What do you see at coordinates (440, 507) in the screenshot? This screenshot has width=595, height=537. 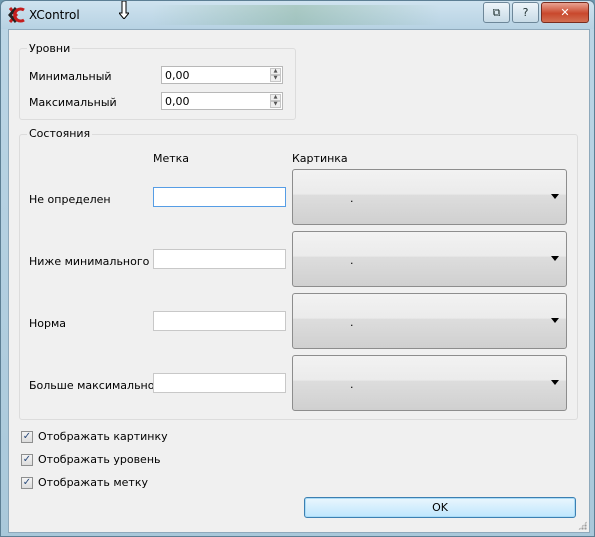 I see `ok-button: OK` at bounding box center [440, 507].